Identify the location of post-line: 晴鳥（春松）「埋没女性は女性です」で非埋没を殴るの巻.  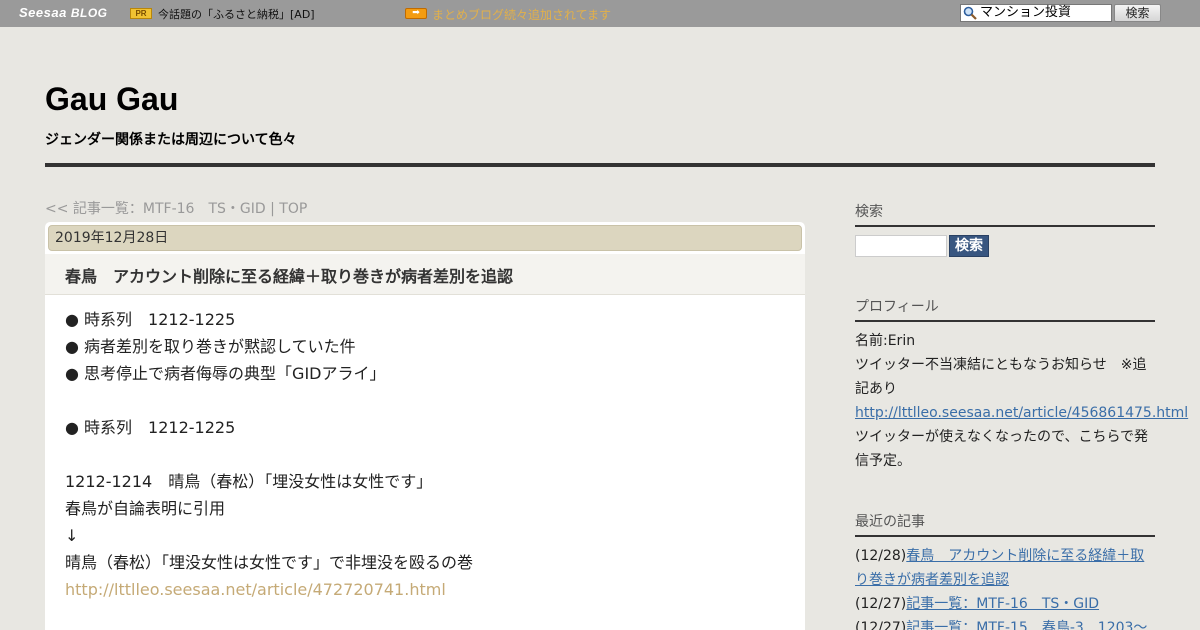
(269, 562).